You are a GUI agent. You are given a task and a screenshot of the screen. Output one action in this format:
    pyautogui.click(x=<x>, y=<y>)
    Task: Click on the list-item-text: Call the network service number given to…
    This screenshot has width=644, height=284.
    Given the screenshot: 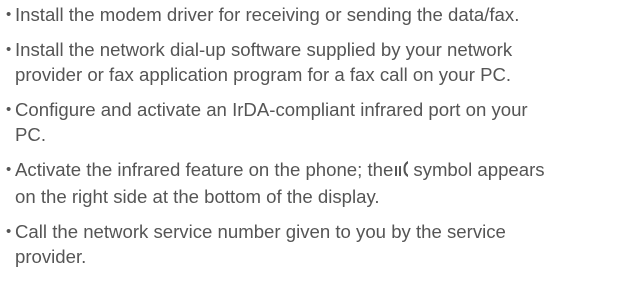 What is the action you would take?
    pyautogui.click(x=260, y=244)
    